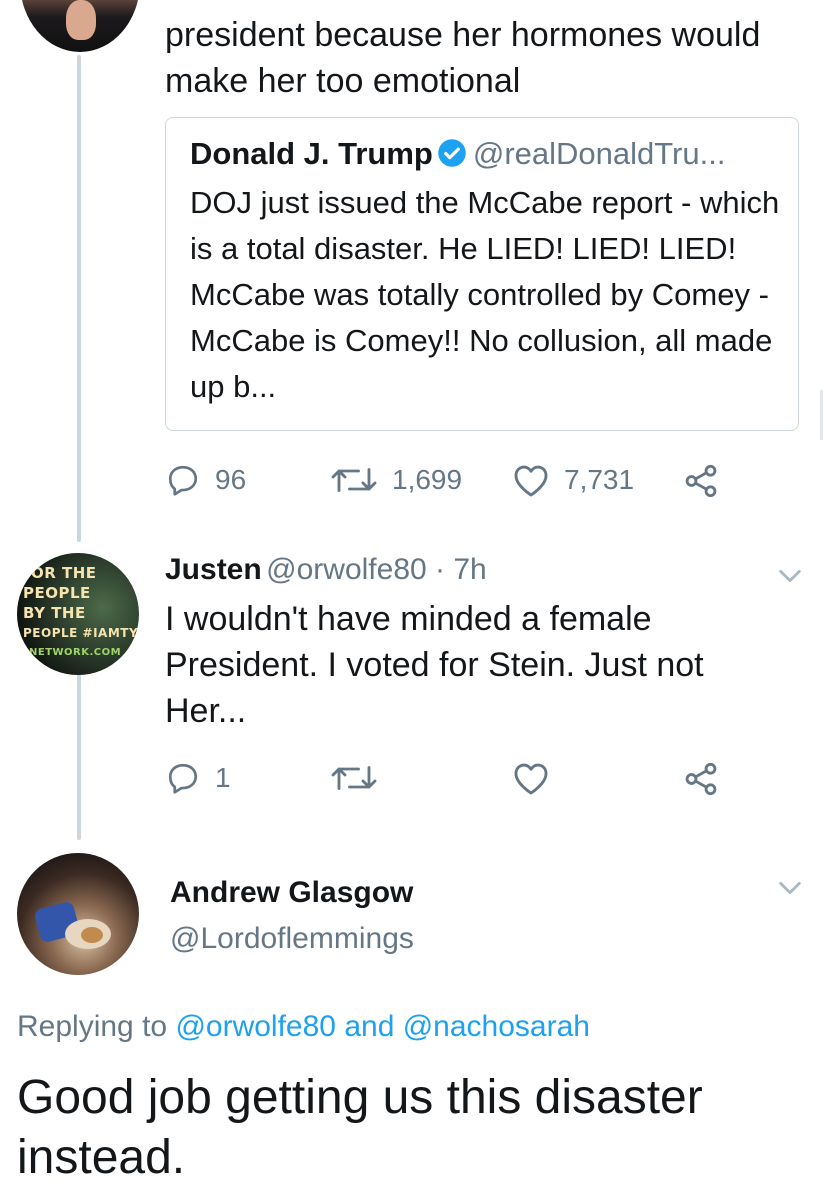  What do you see at coordinates (291, 893) in the screenshot?
I see `author-name: Andrew Glasgow` at bounding box center [291, 893].